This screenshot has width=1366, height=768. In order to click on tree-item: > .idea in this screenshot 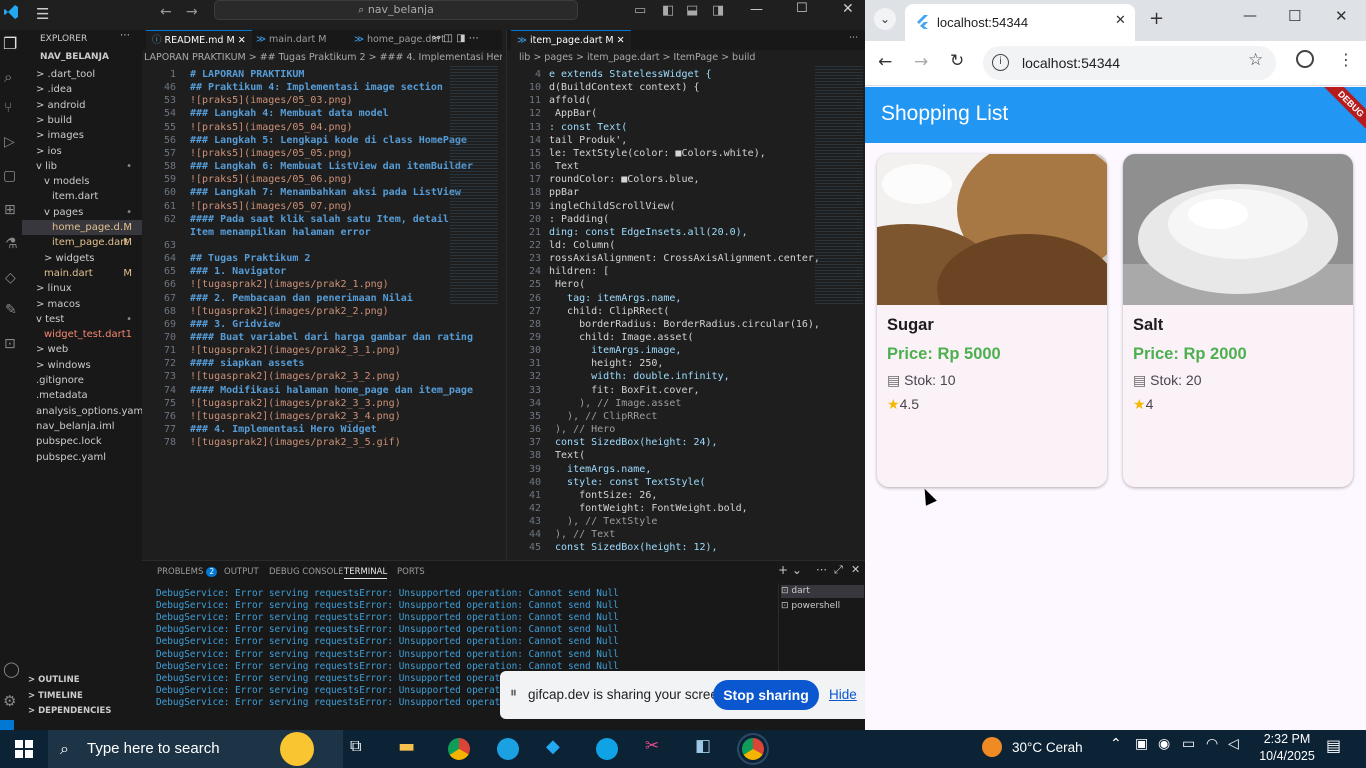, I will do `click(82, 89)`.